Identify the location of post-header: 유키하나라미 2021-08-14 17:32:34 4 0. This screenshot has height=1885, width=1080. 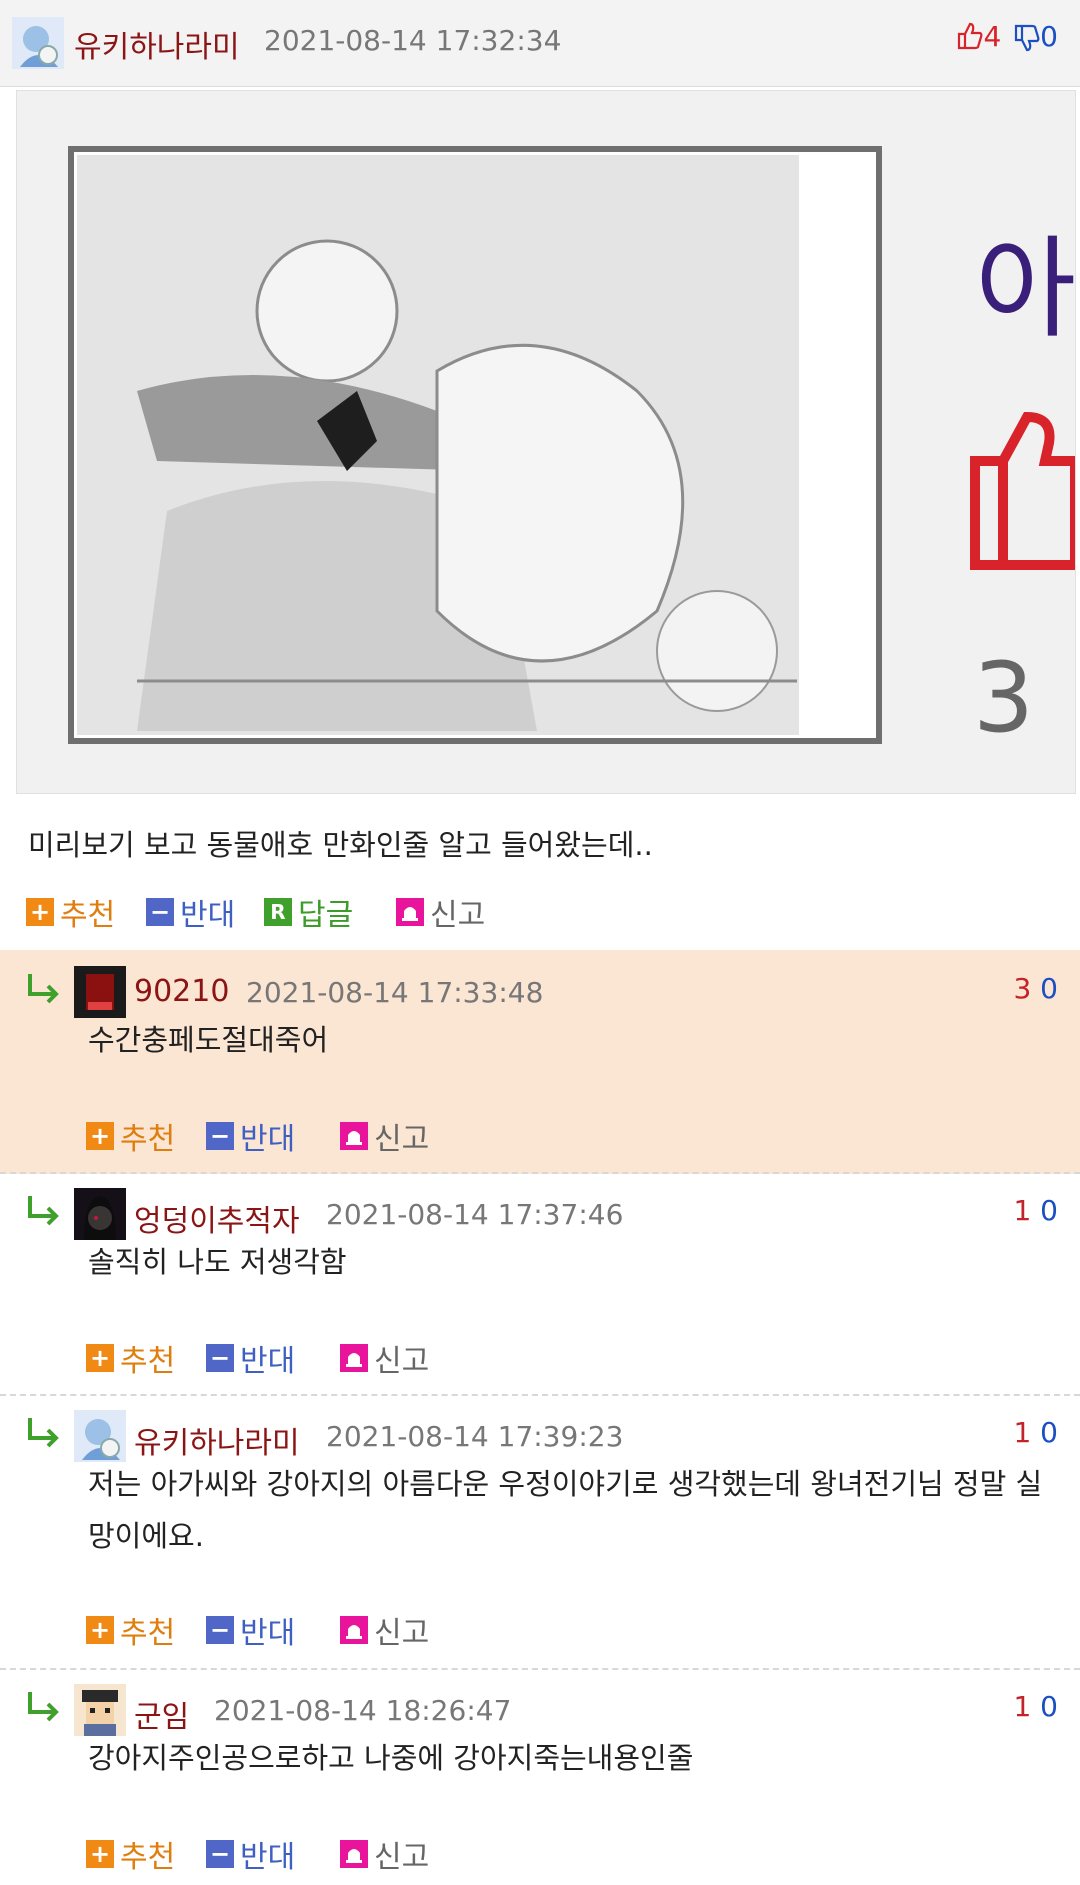
(540, 43).